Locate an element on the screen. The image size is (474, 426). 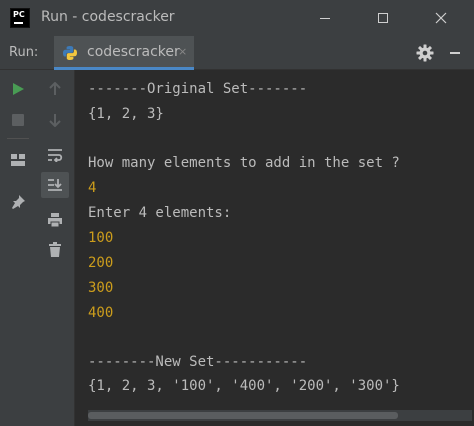
run-label: Run: is located at coordinates (24, 52).